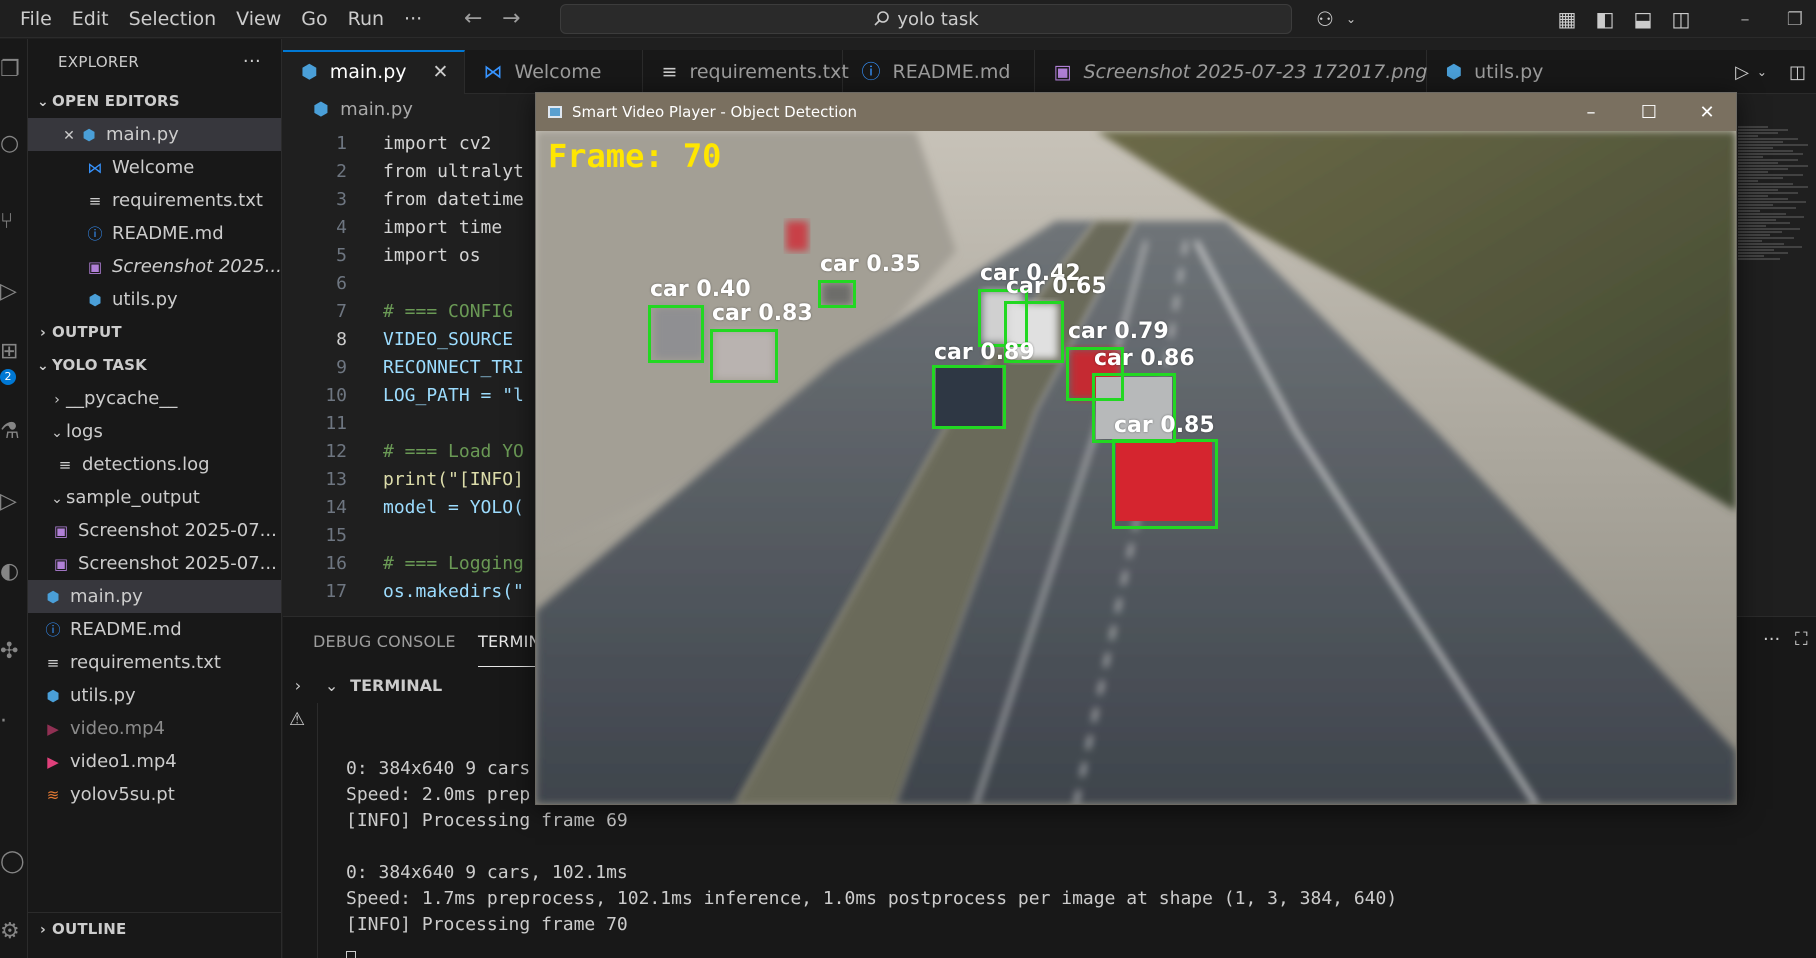 This screenshot has height=958, width=1816. What do you see at coordinates (14, 69) in the screenshot?
I see `explorer-icon: ❐` at bounding box center [14, 69].